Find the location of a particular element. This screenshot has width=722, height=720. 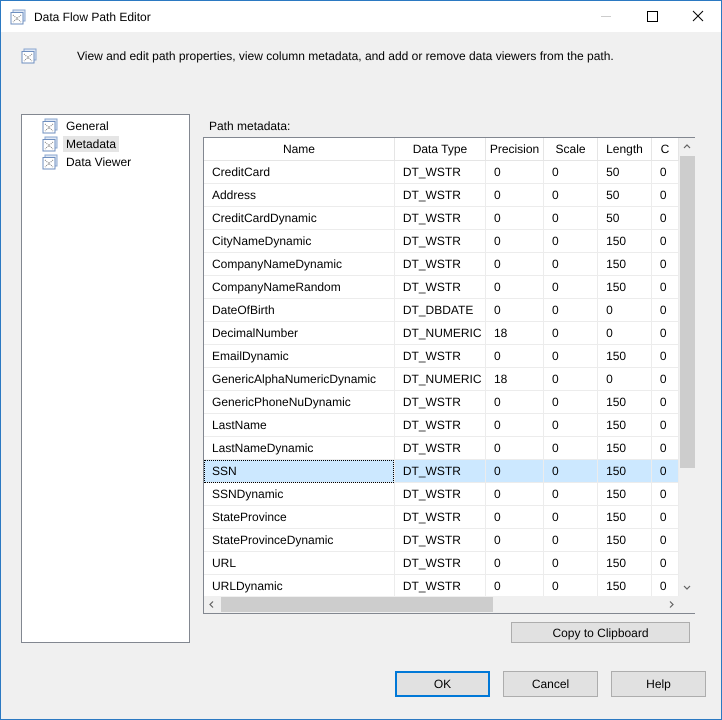

table-cell: SSN is located at coordinates (299, 471).